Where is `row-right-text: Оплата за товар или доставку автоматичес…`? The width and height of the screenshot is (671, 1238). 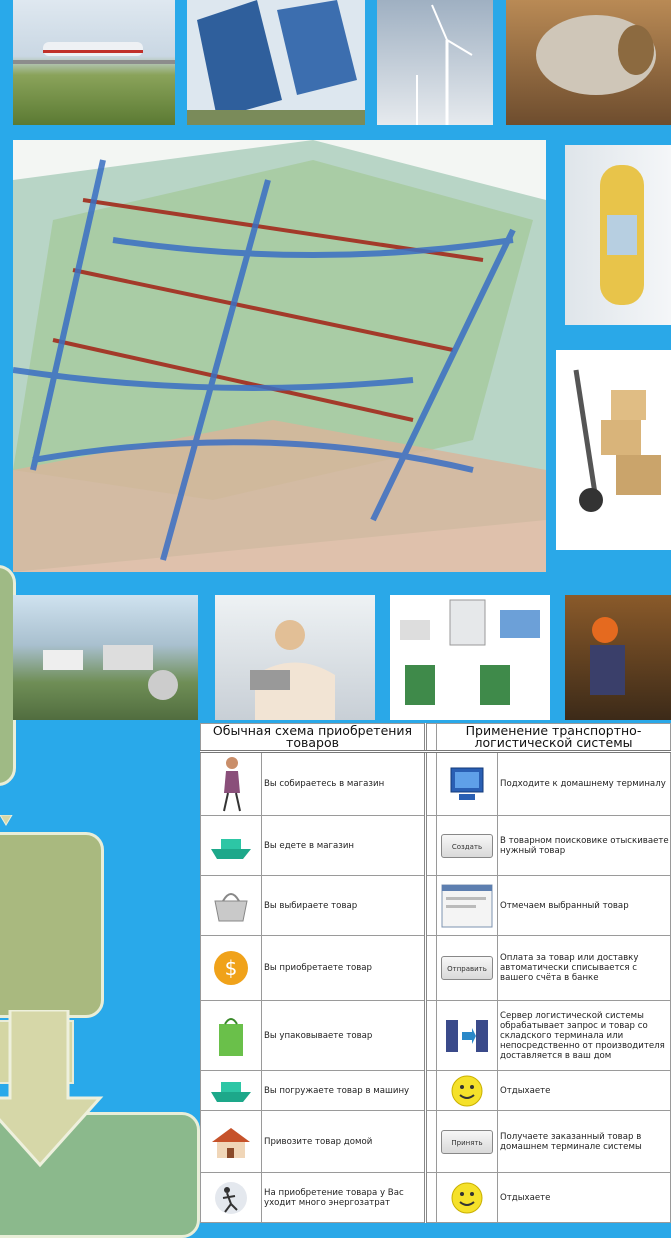
row-right-text: Оплата за товар или доставку автоматичес… is located at coordinates (584, 968).